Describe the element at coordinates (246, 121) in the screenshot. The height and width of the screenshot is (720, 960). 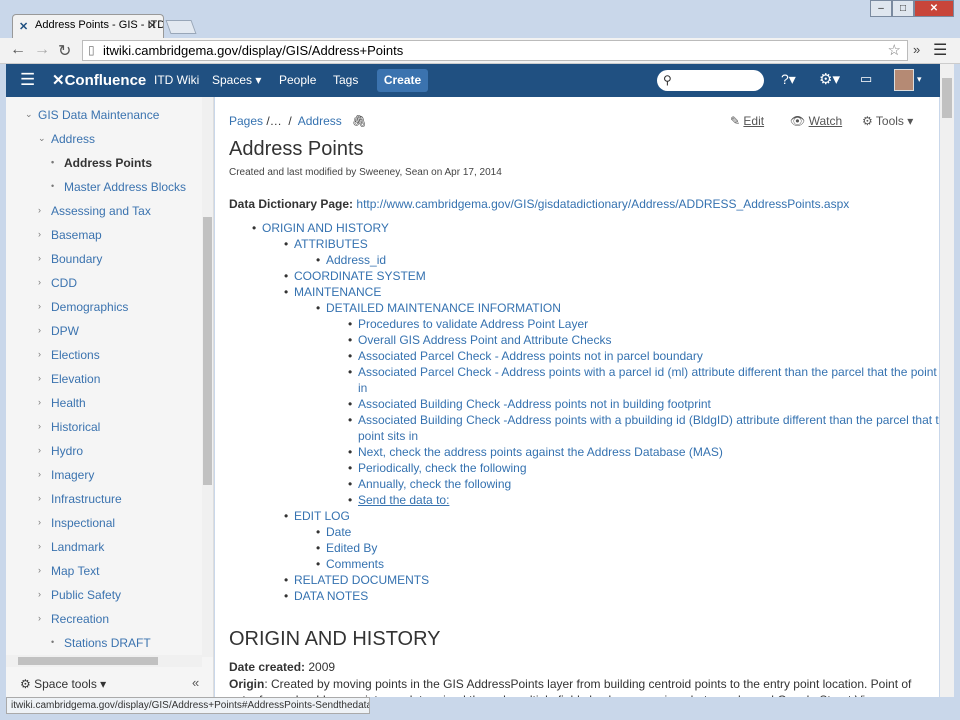
I see `breadcrumb-pages: Pages` at that location.